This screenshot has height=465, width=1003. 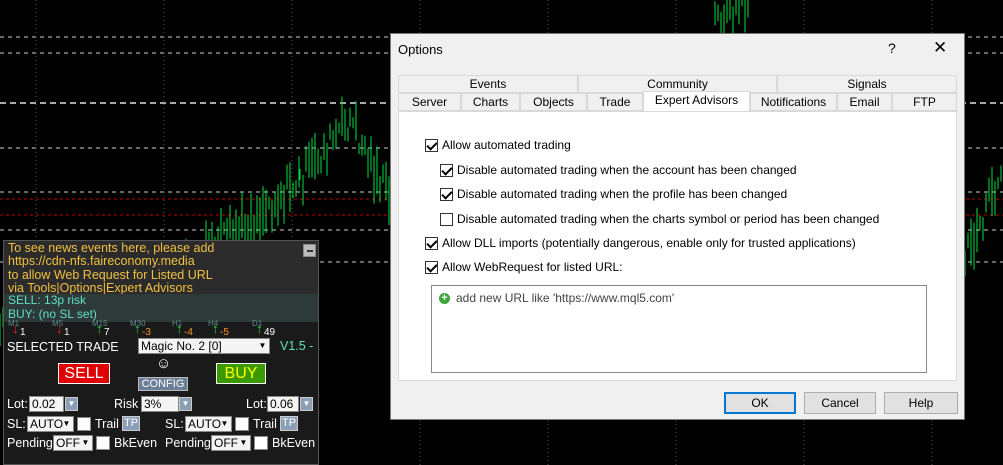 I want to click on trail-checkbox-left, so click(x=84, y=424).